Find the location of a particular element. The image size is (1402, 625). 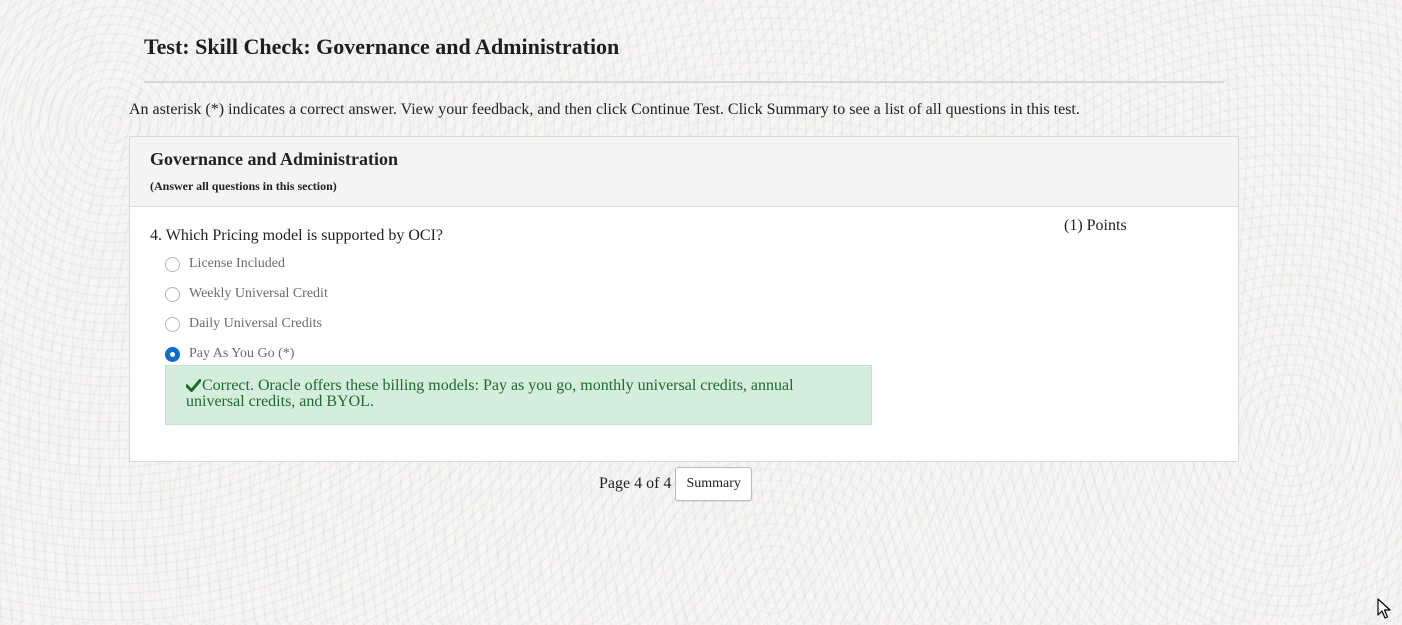

section-title: Governance and Administration is located at coordinates (274, 159).